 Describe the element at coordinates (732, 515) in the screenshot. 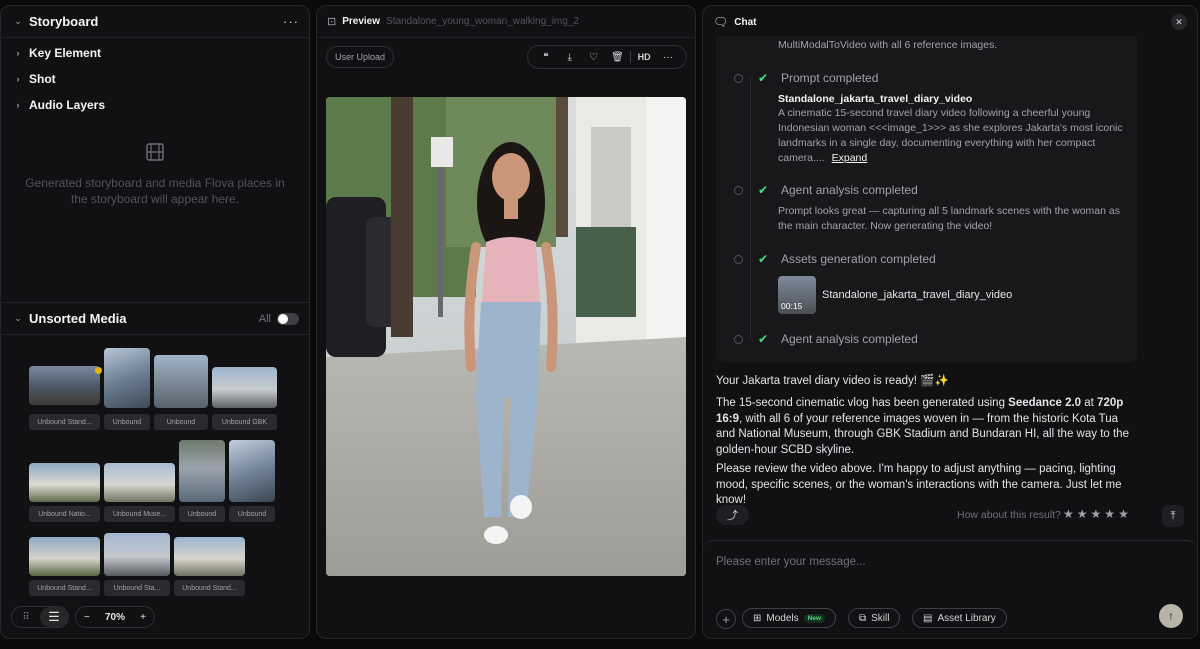

I see `share-icon: ⤴` at that location.